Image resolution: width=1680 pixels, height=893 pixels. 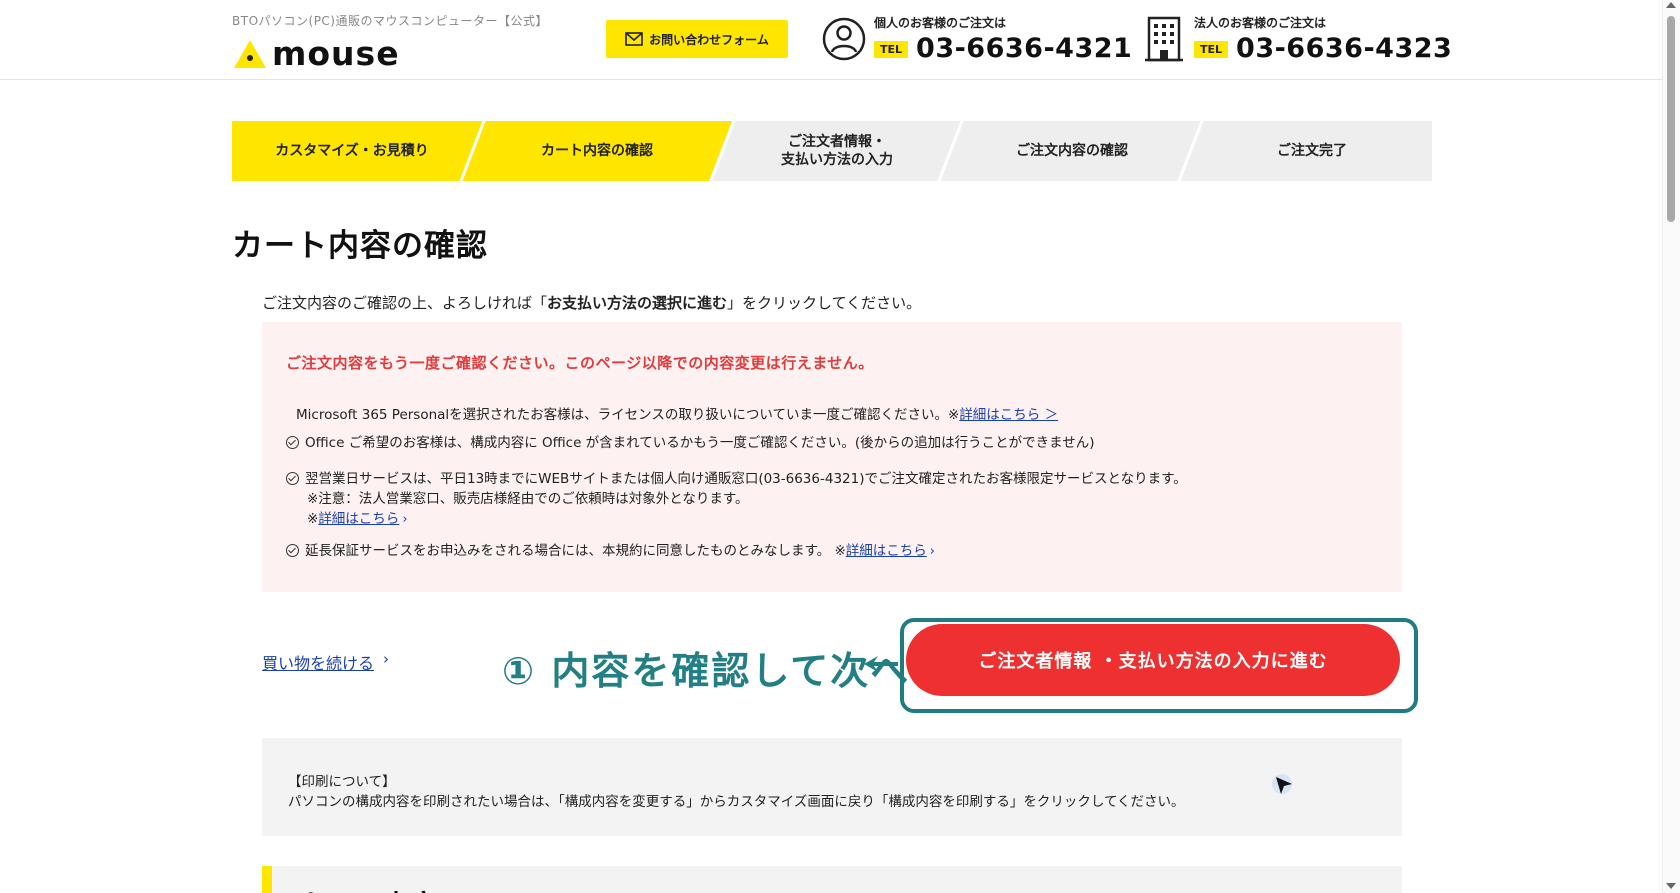 I want to click on building-icon, so click(x=1164, y=39).